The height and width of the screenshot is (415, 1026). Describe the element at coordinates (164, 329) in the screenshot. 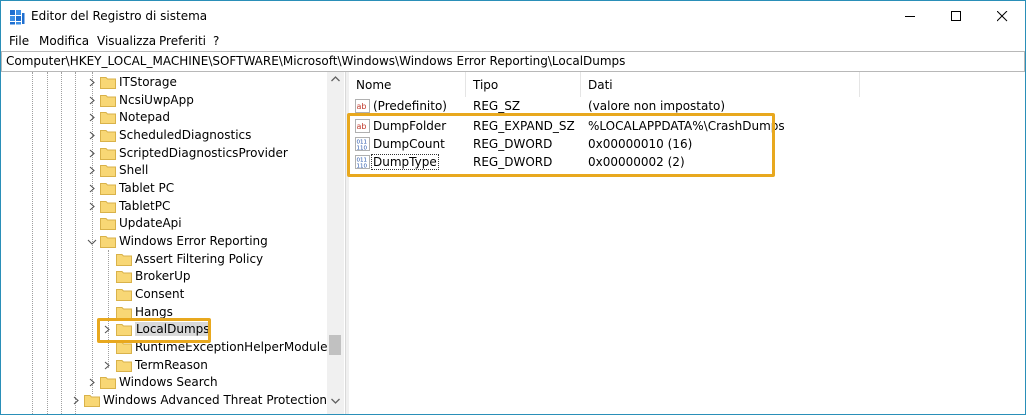

I see `tree-item-localdumps: LocalDumps` at that location.